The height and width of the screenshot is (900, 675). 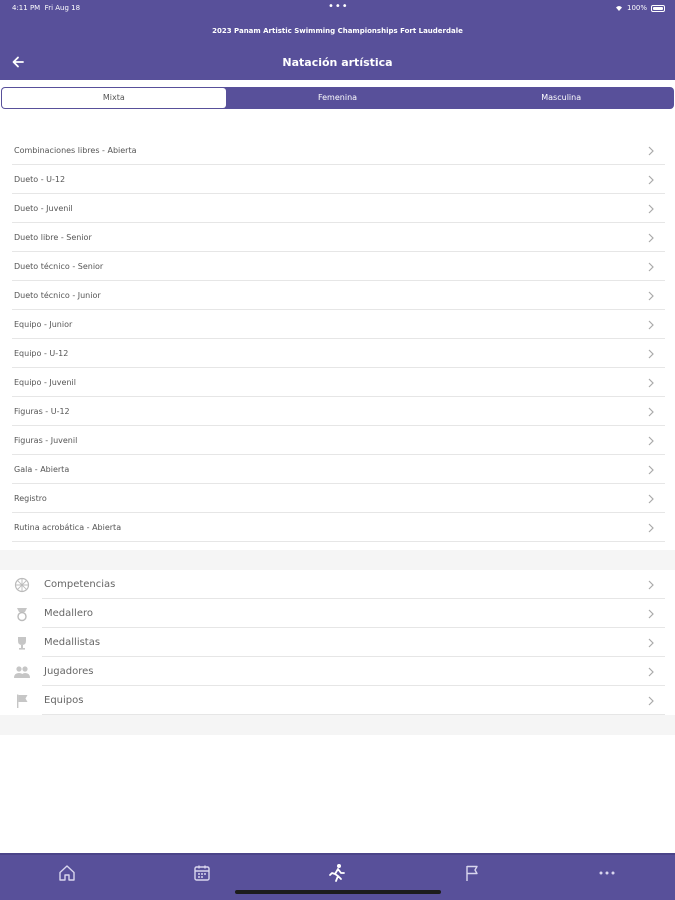 I want to click on runner-icon, so click(x=337, y=873).